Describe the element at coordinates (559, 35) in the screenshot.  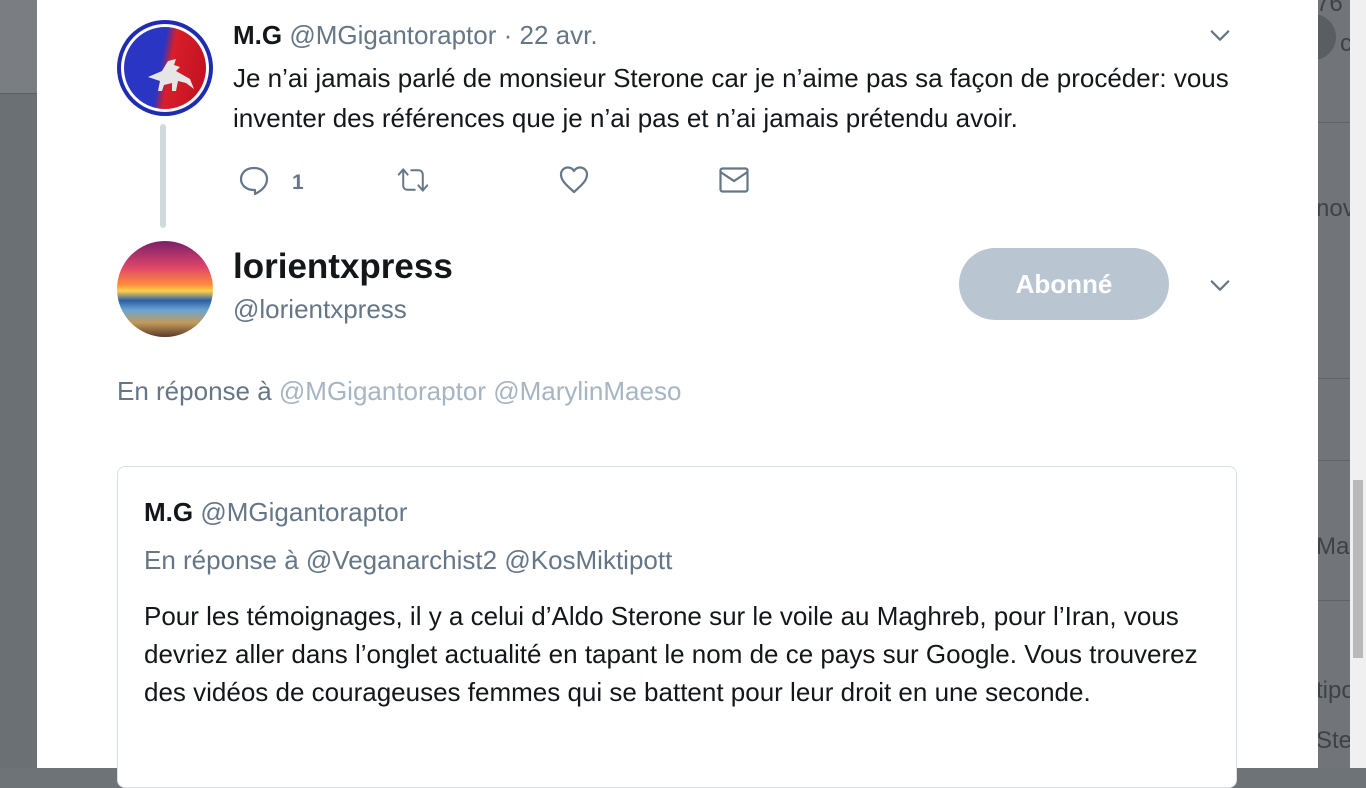
I see `tweet-date: 22 avr.` at that location.